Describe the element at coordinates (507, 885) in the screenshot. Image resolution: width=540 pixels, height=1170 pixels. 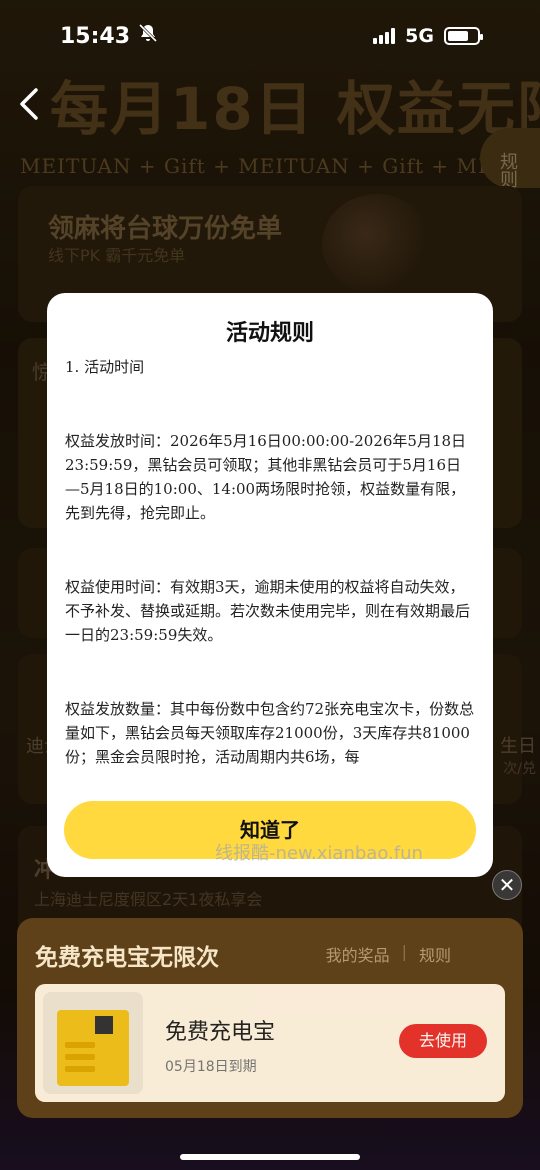
I see `close-icon: ✕` at that location.